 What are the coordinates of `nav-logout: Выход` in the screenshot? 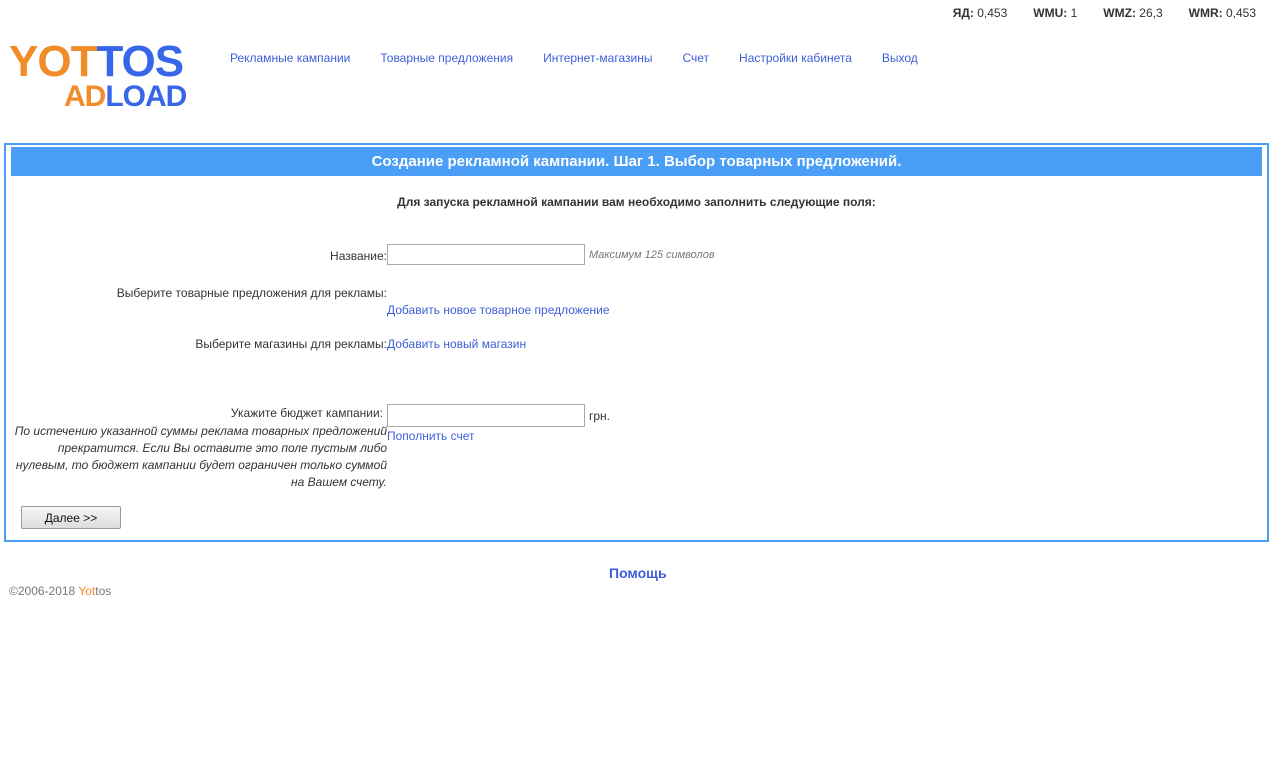 It's located at (900, 58).